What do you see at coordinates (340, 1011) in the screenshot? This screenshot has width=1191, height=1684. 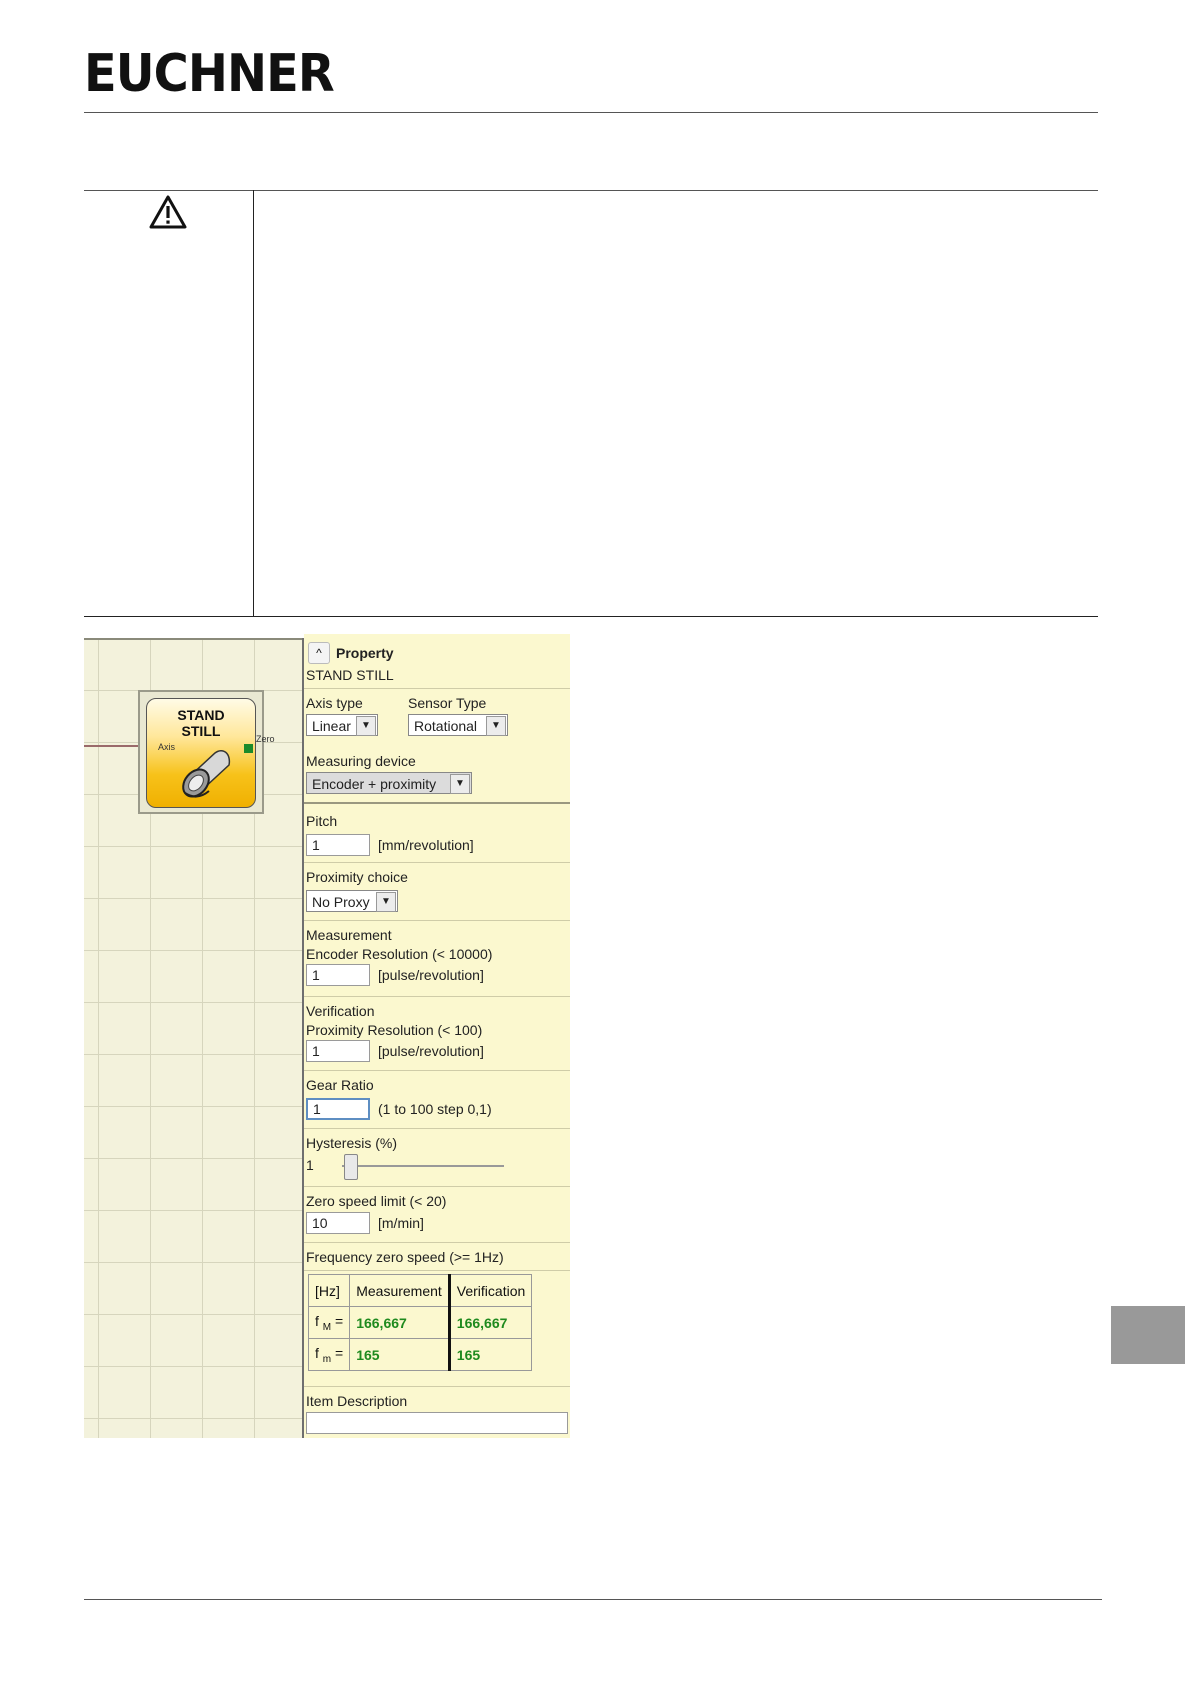 I see `verification-label: Verification` at bounding box center [340, 1011].